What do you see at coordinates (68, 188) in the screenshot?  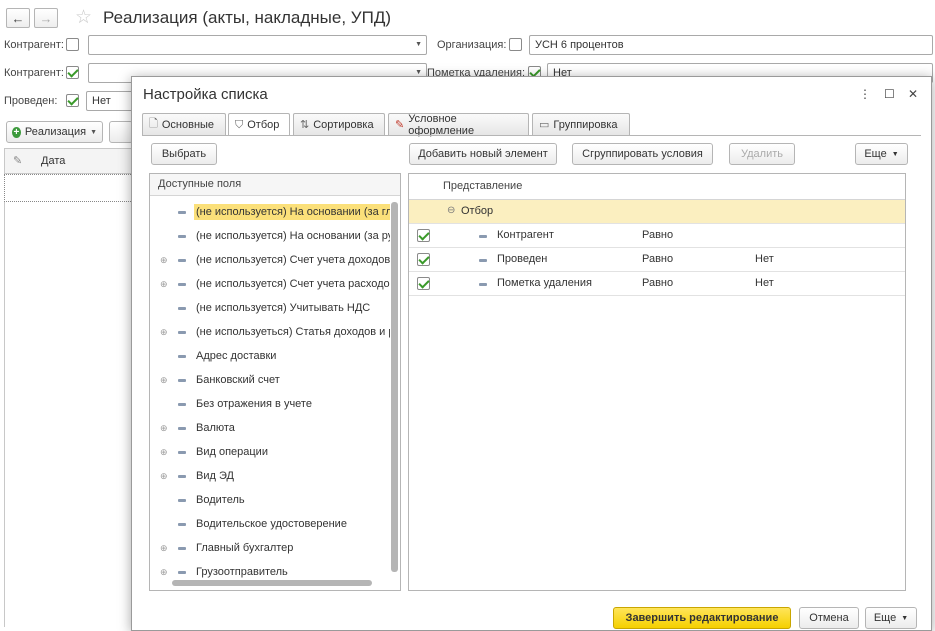 I see `list-row` at bounding box center [68, 188].